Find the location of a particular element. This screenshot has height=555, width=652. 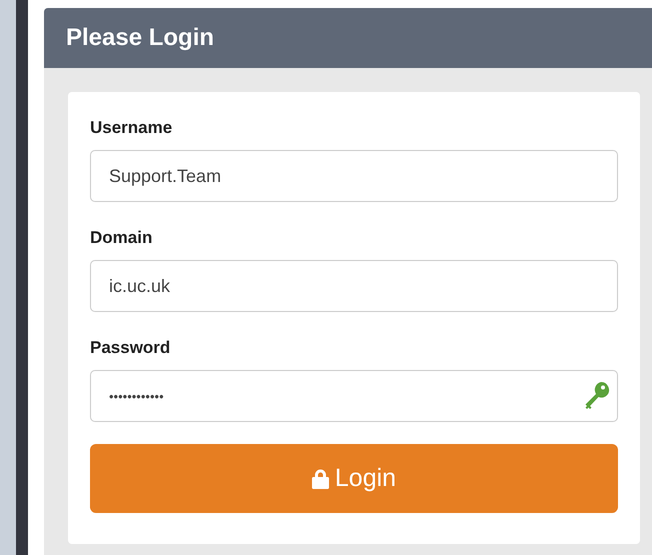

field-label: Username is located at coordinates (131, 128).